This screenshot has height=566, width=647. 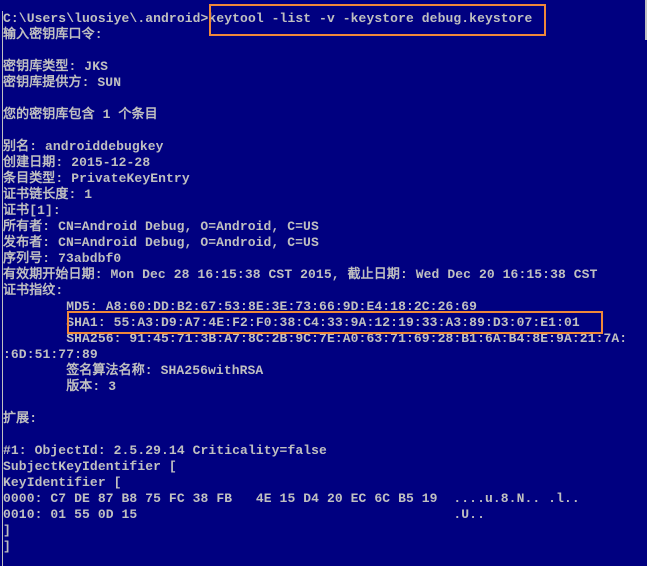 I want to click on keystore-provider: 密钥库提供方: SUN, so click(x=62, y=82).